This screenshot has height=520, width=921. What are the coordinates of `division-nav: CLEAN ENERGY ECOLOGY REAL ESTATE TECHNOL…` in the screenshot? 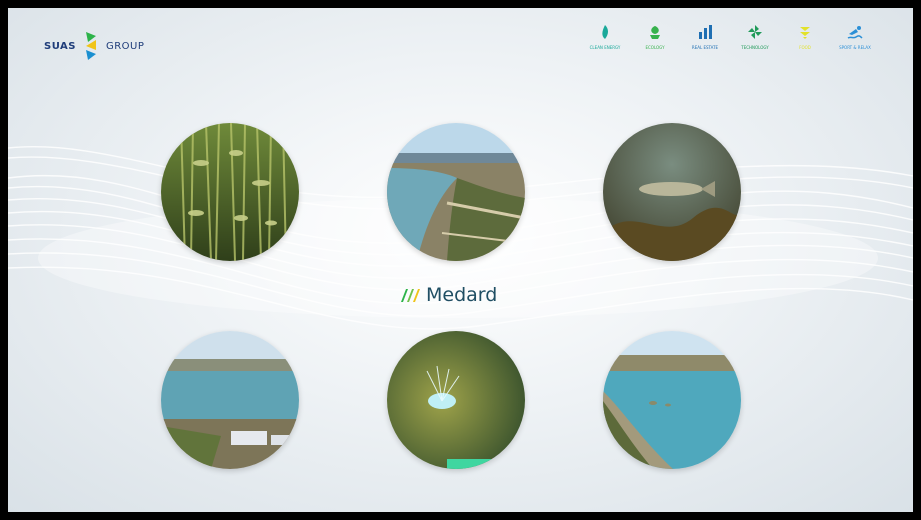 It's located at (730, 37).